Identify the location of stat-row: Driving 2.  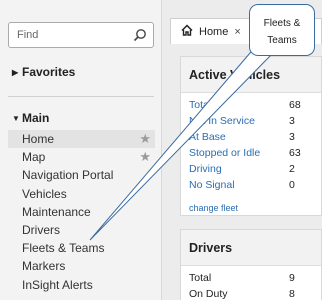
(255, 169).